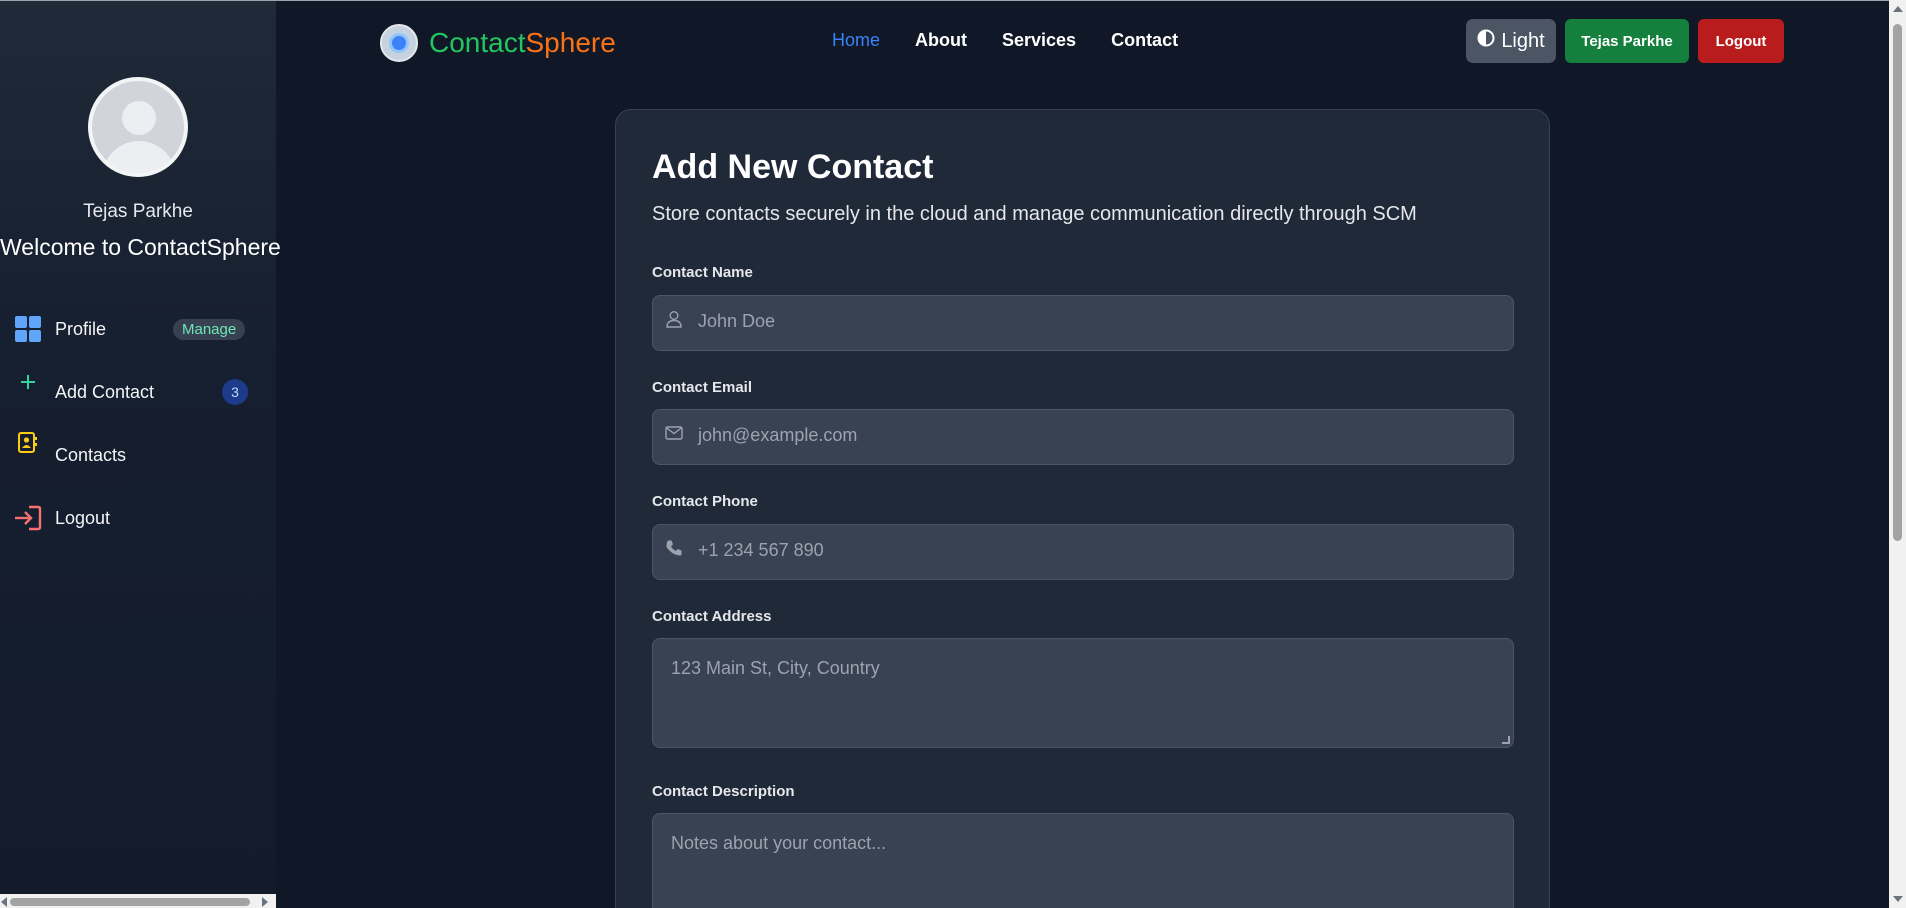 This screenshot has height=908, width=1906. Describe the element at coordinates (28, 382) in the screenshot. I see `plus-icon` at that location.